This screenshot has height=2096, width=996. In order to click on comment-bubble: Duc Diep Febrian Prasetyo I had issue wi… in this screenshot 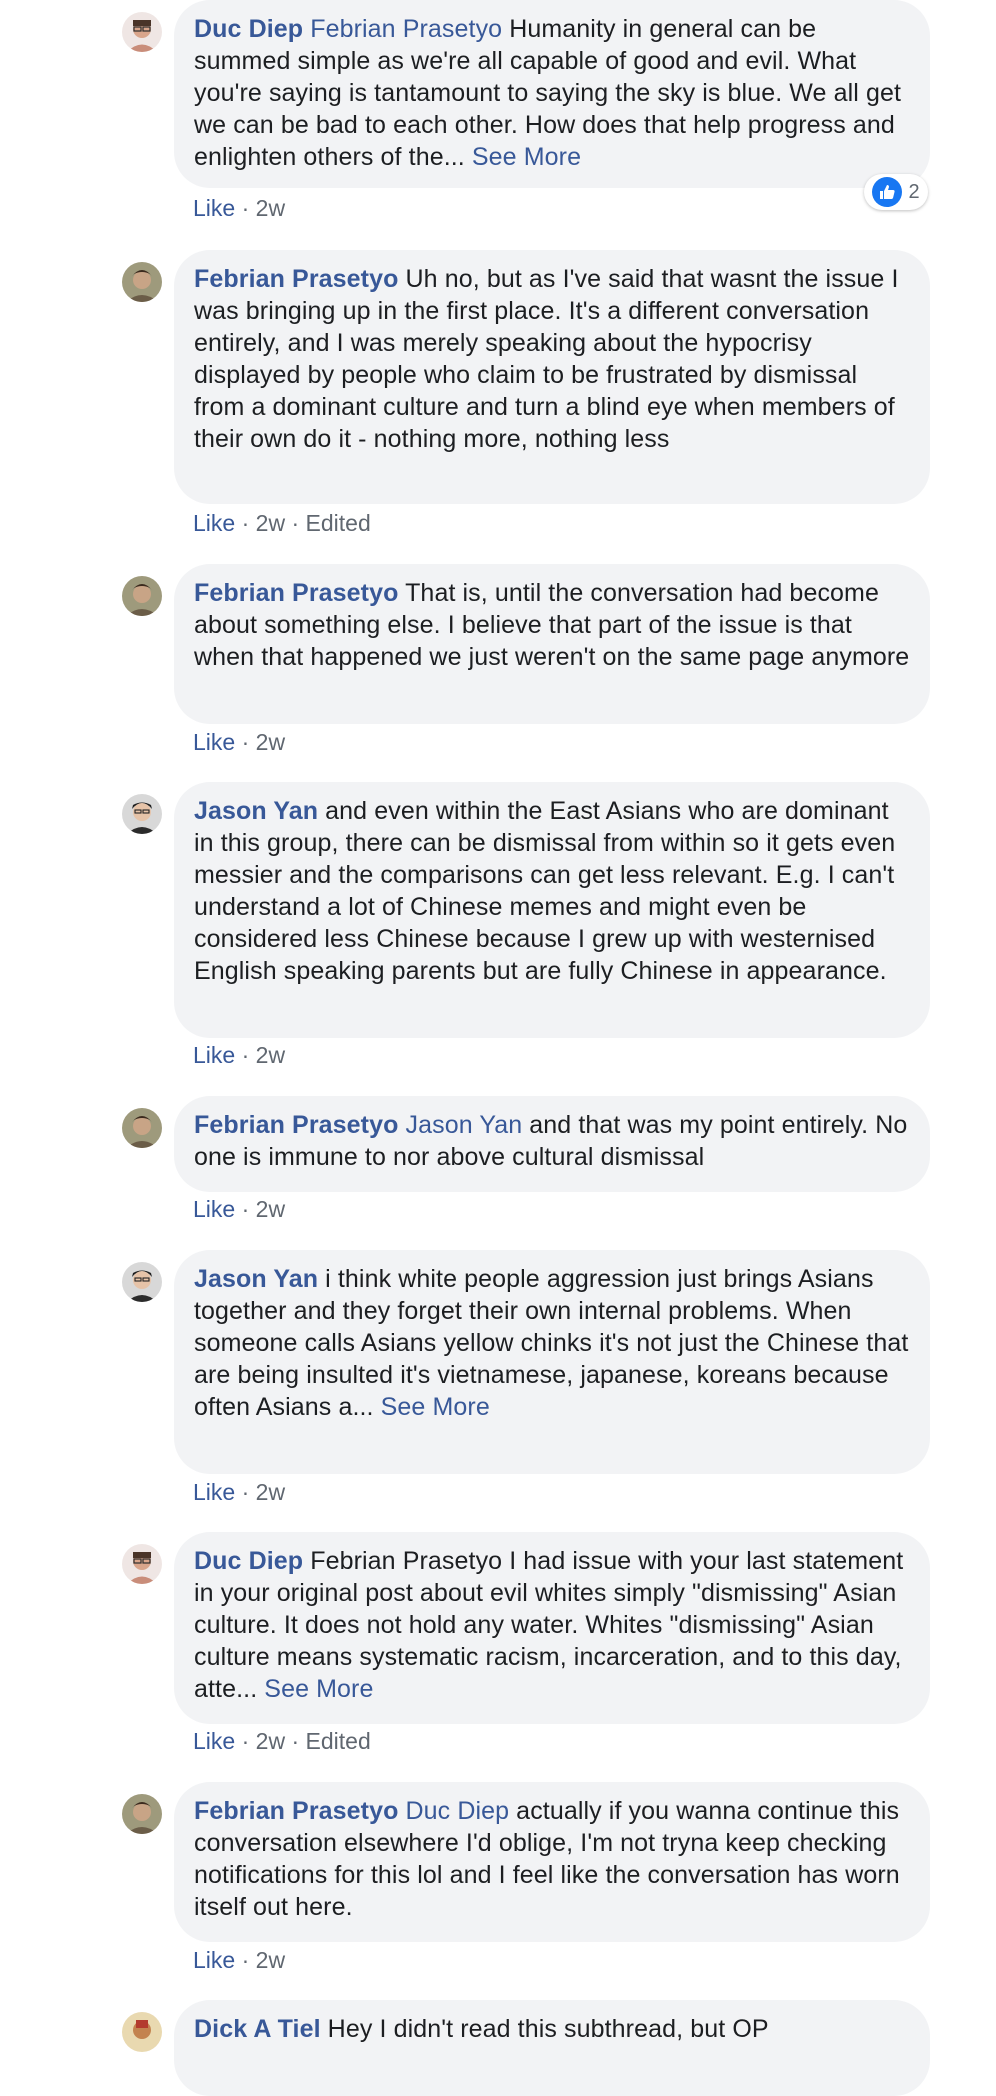, I will do `click(552, 1628)`.